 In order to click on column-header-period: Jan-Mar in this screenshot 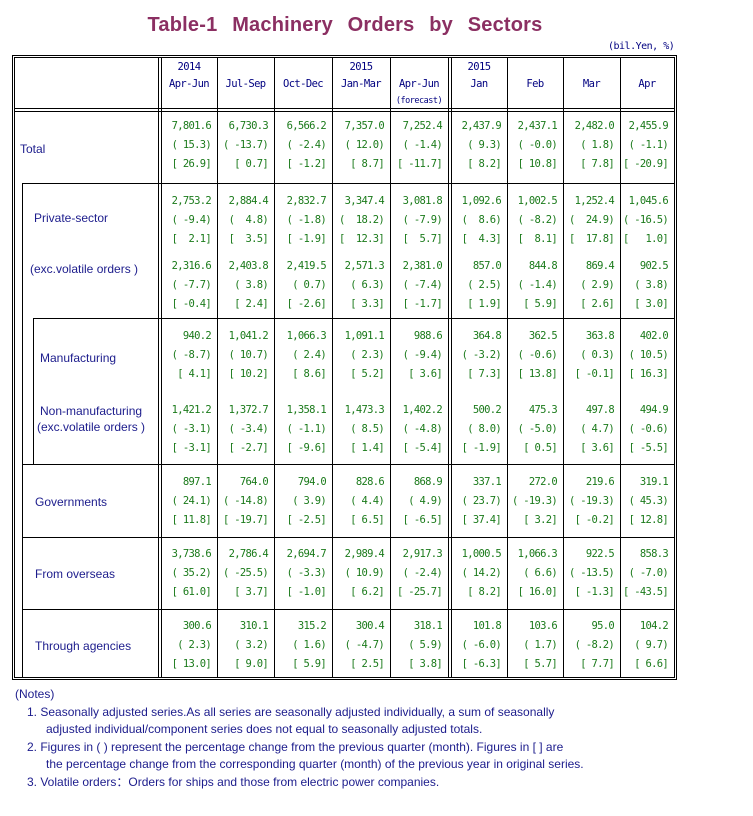, I will do `click(361, 84)`.